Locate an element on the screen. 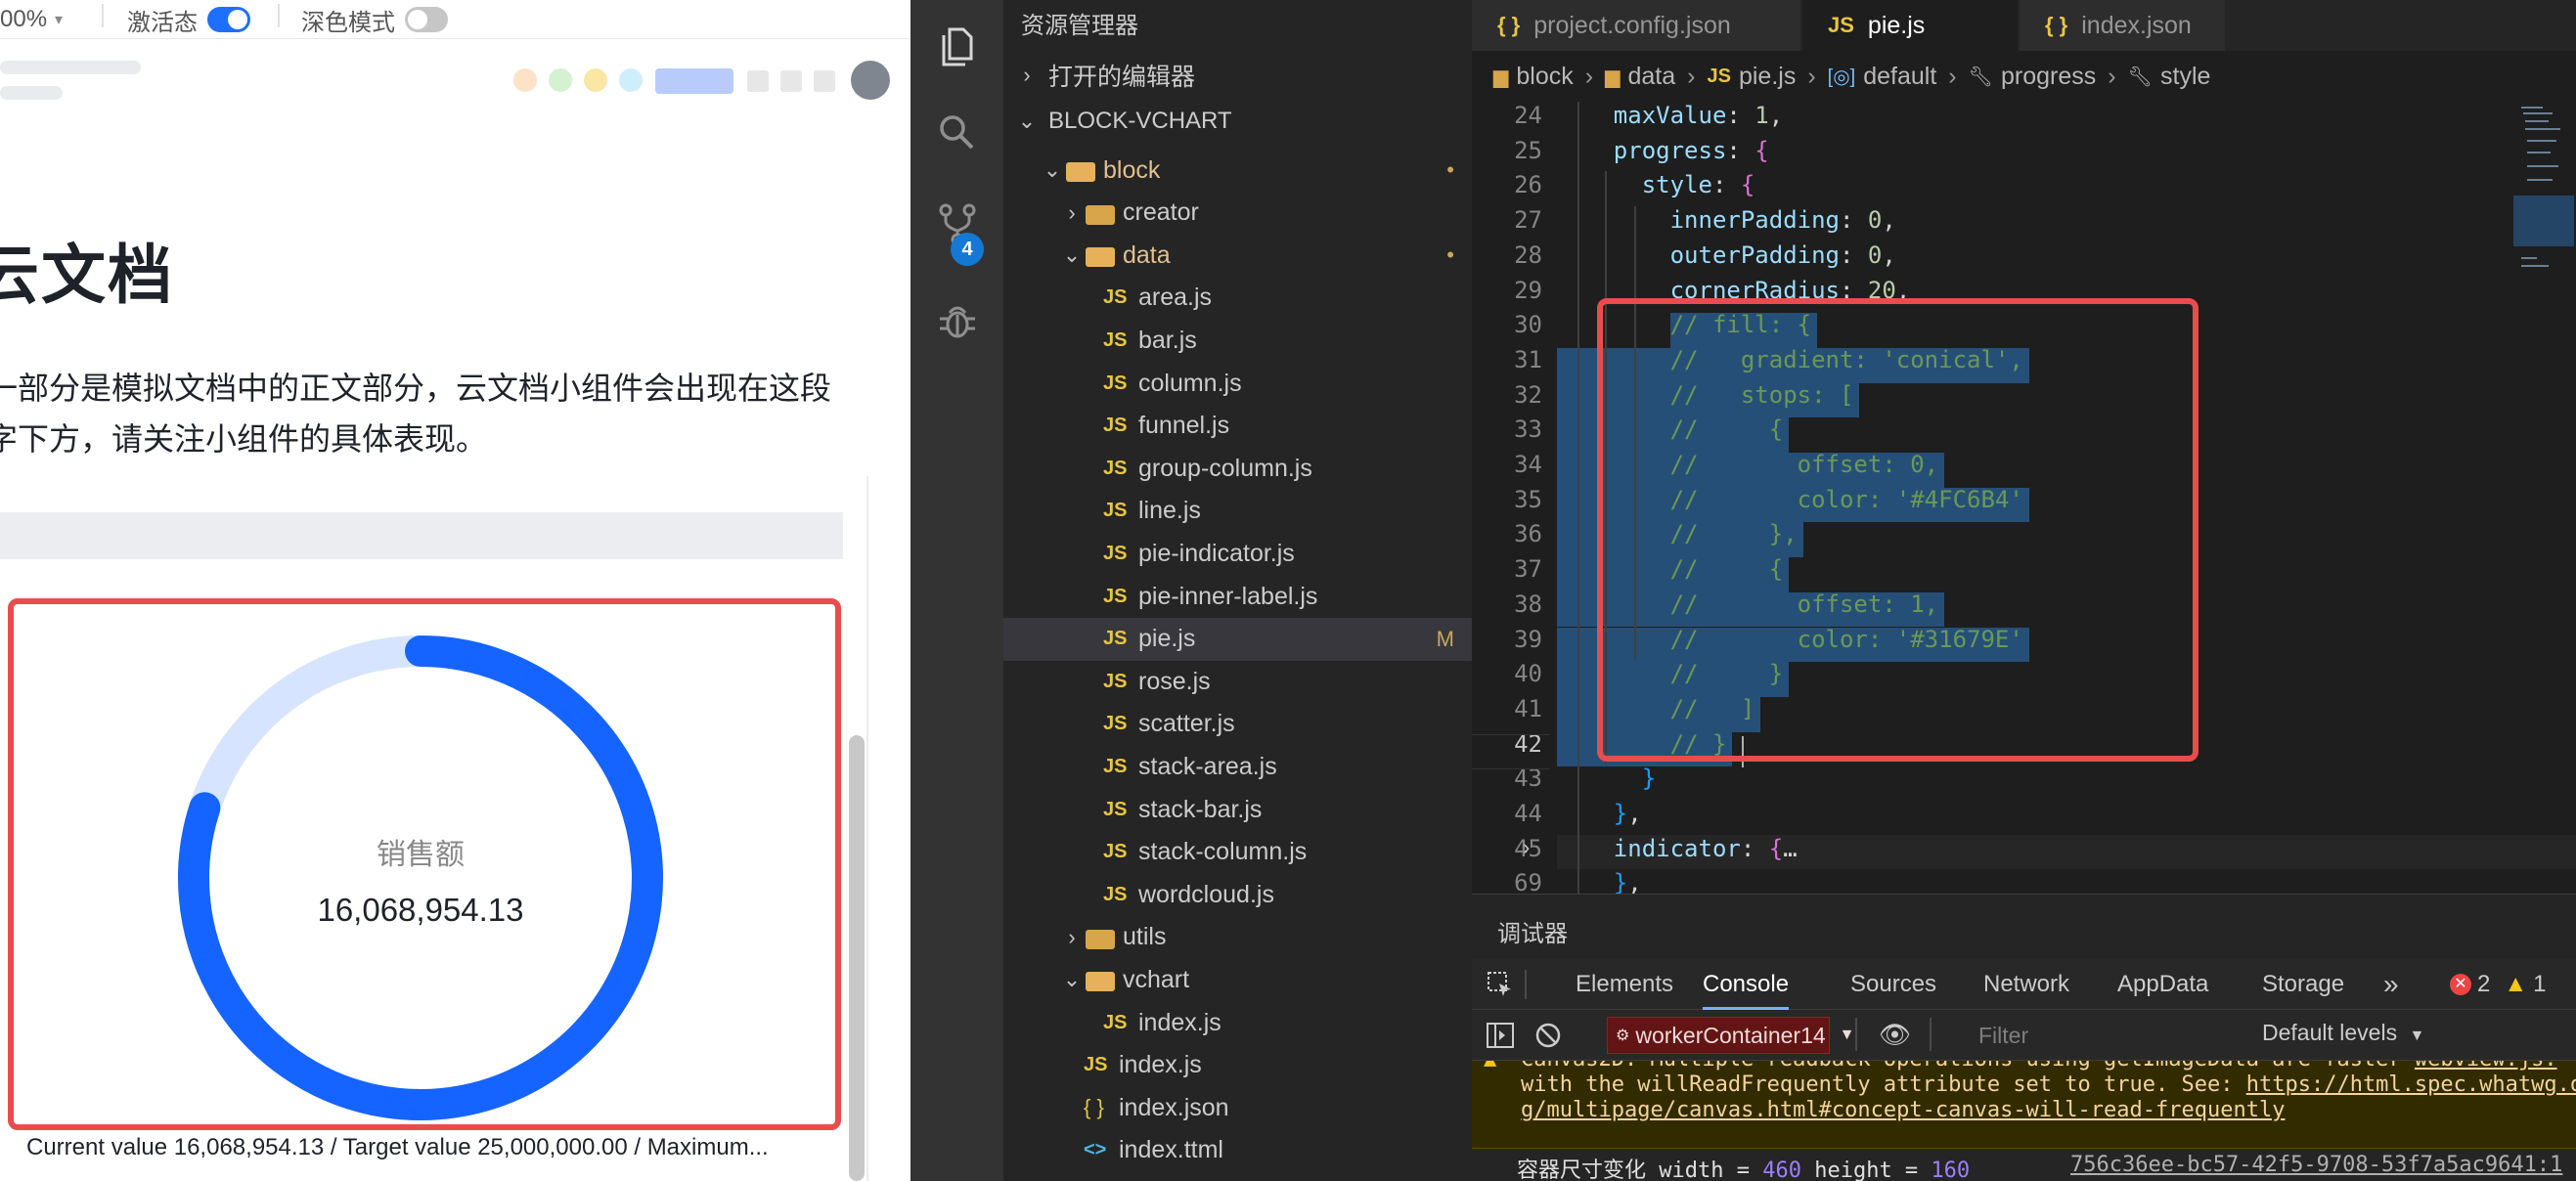 This screenshot has height=1181, width=2576. code-line: innerPadding: 0, is located at coordinates (1782, 220).